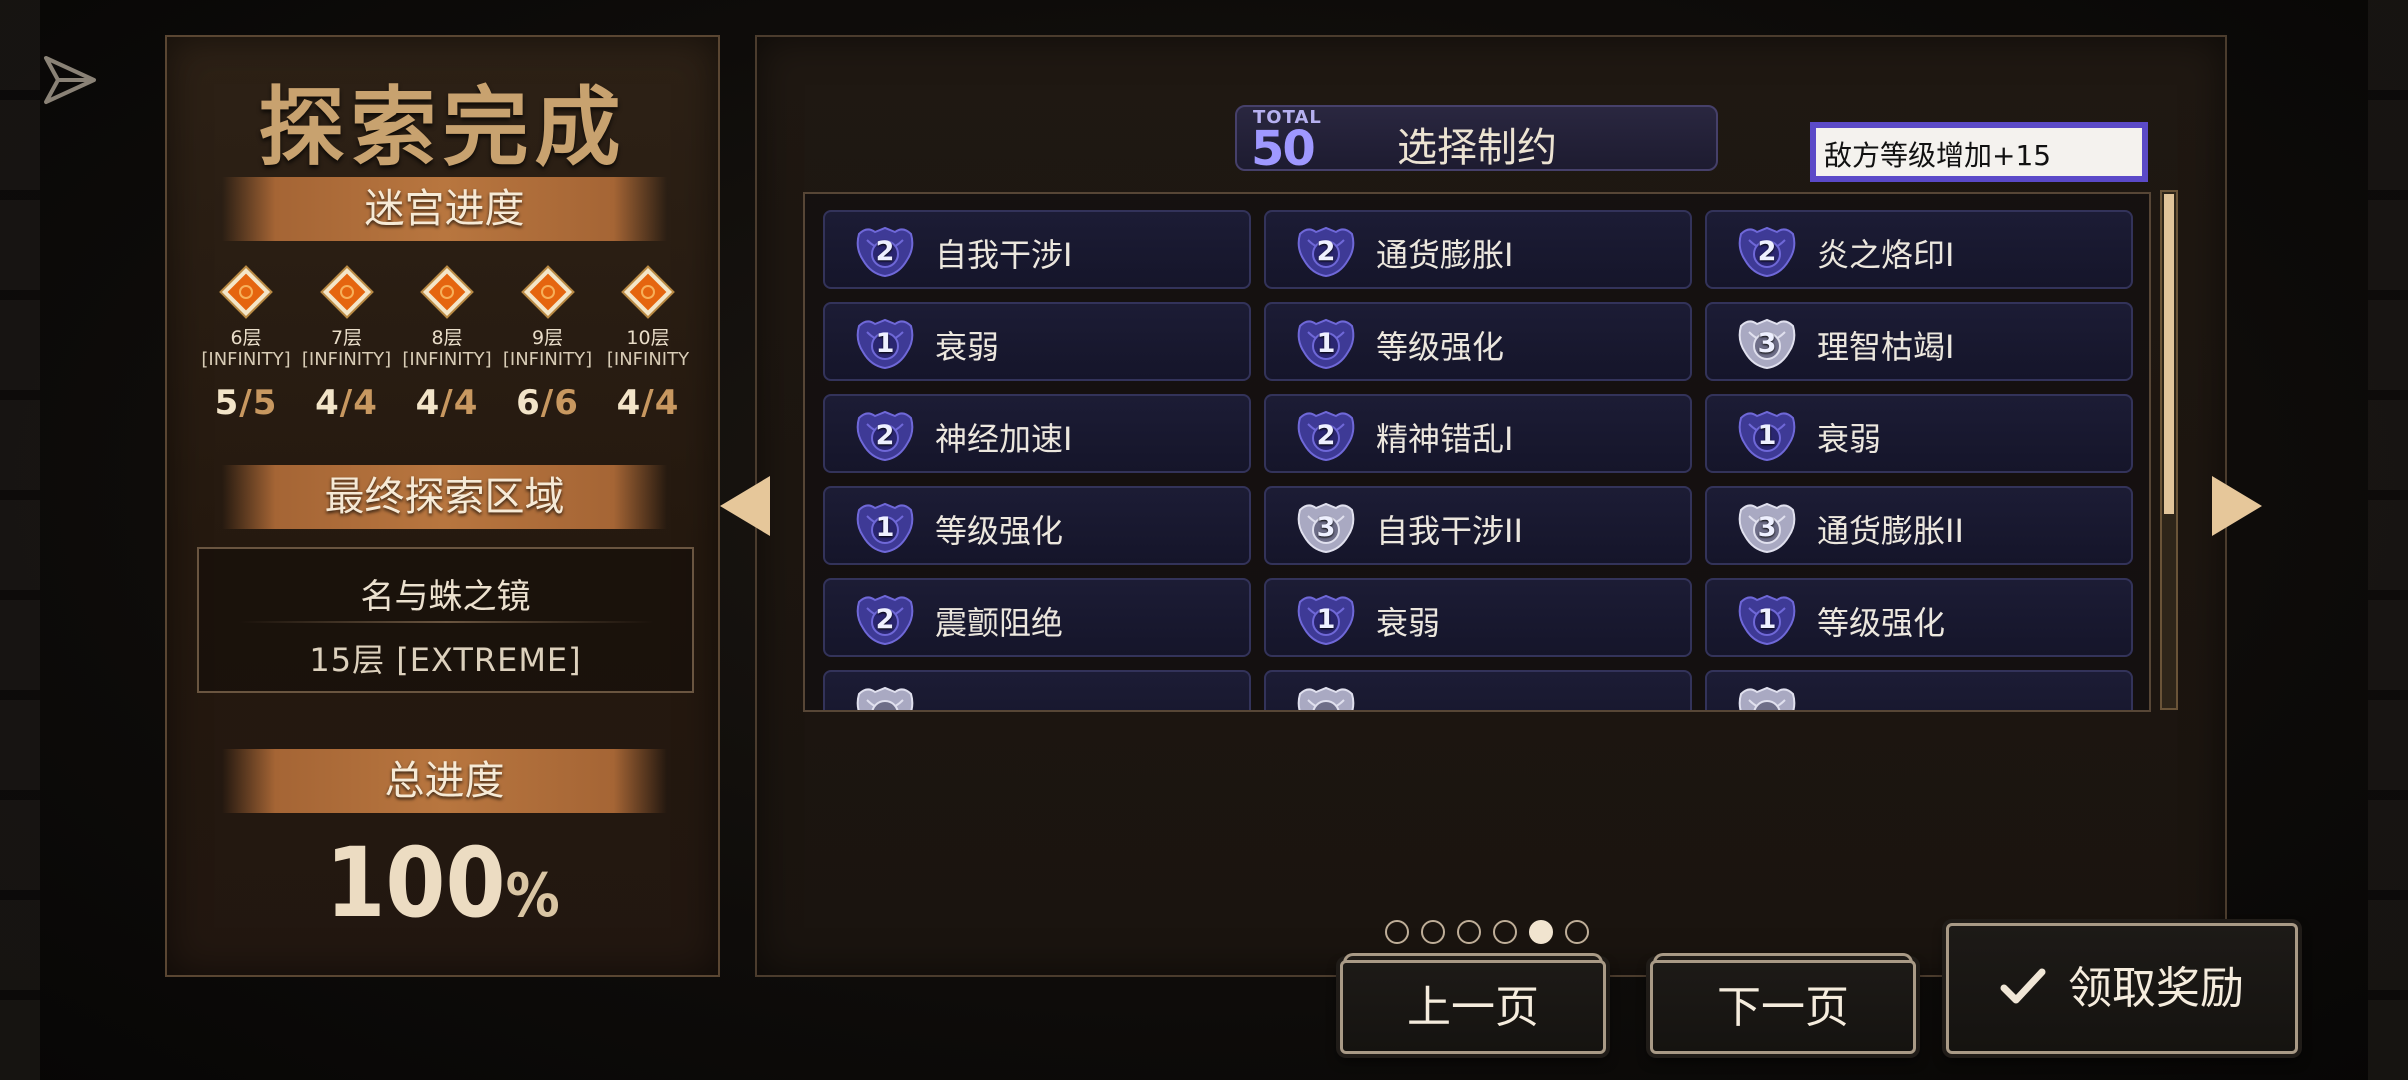 The image size is (2408, 1080). Describe the element at coordinates (1449, 531) in the screenshot. I see `constraint-label: 自我干涉II` at that location.